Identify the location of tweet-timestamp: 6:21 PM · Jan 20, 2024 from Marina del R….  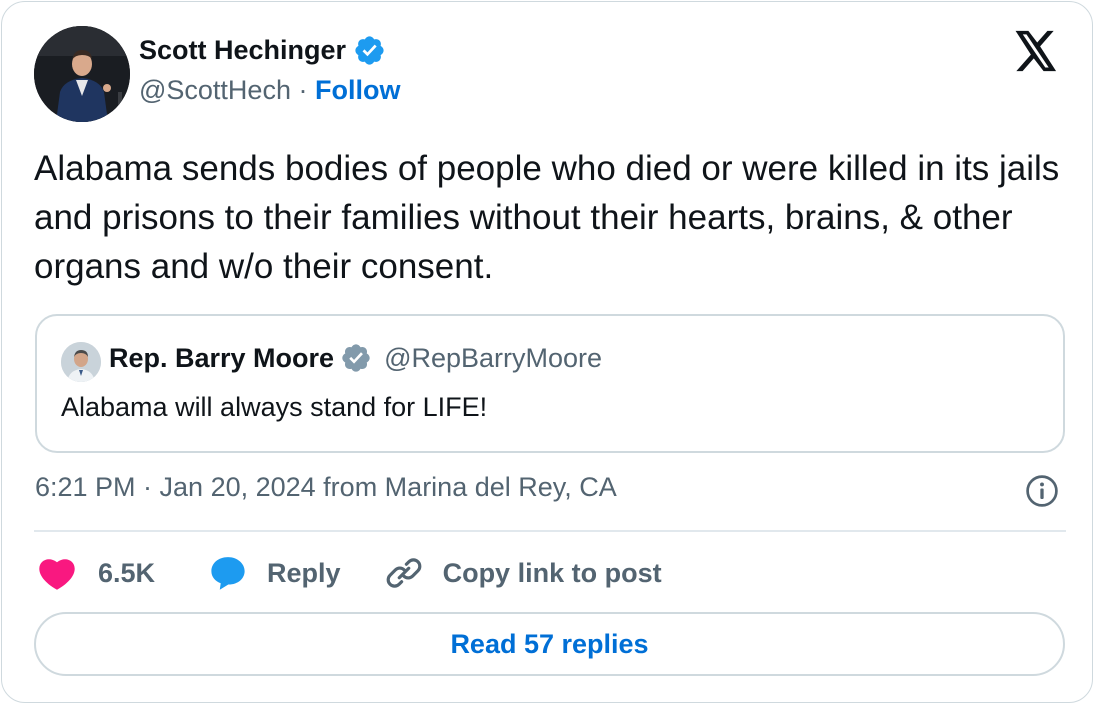
(326, 487).